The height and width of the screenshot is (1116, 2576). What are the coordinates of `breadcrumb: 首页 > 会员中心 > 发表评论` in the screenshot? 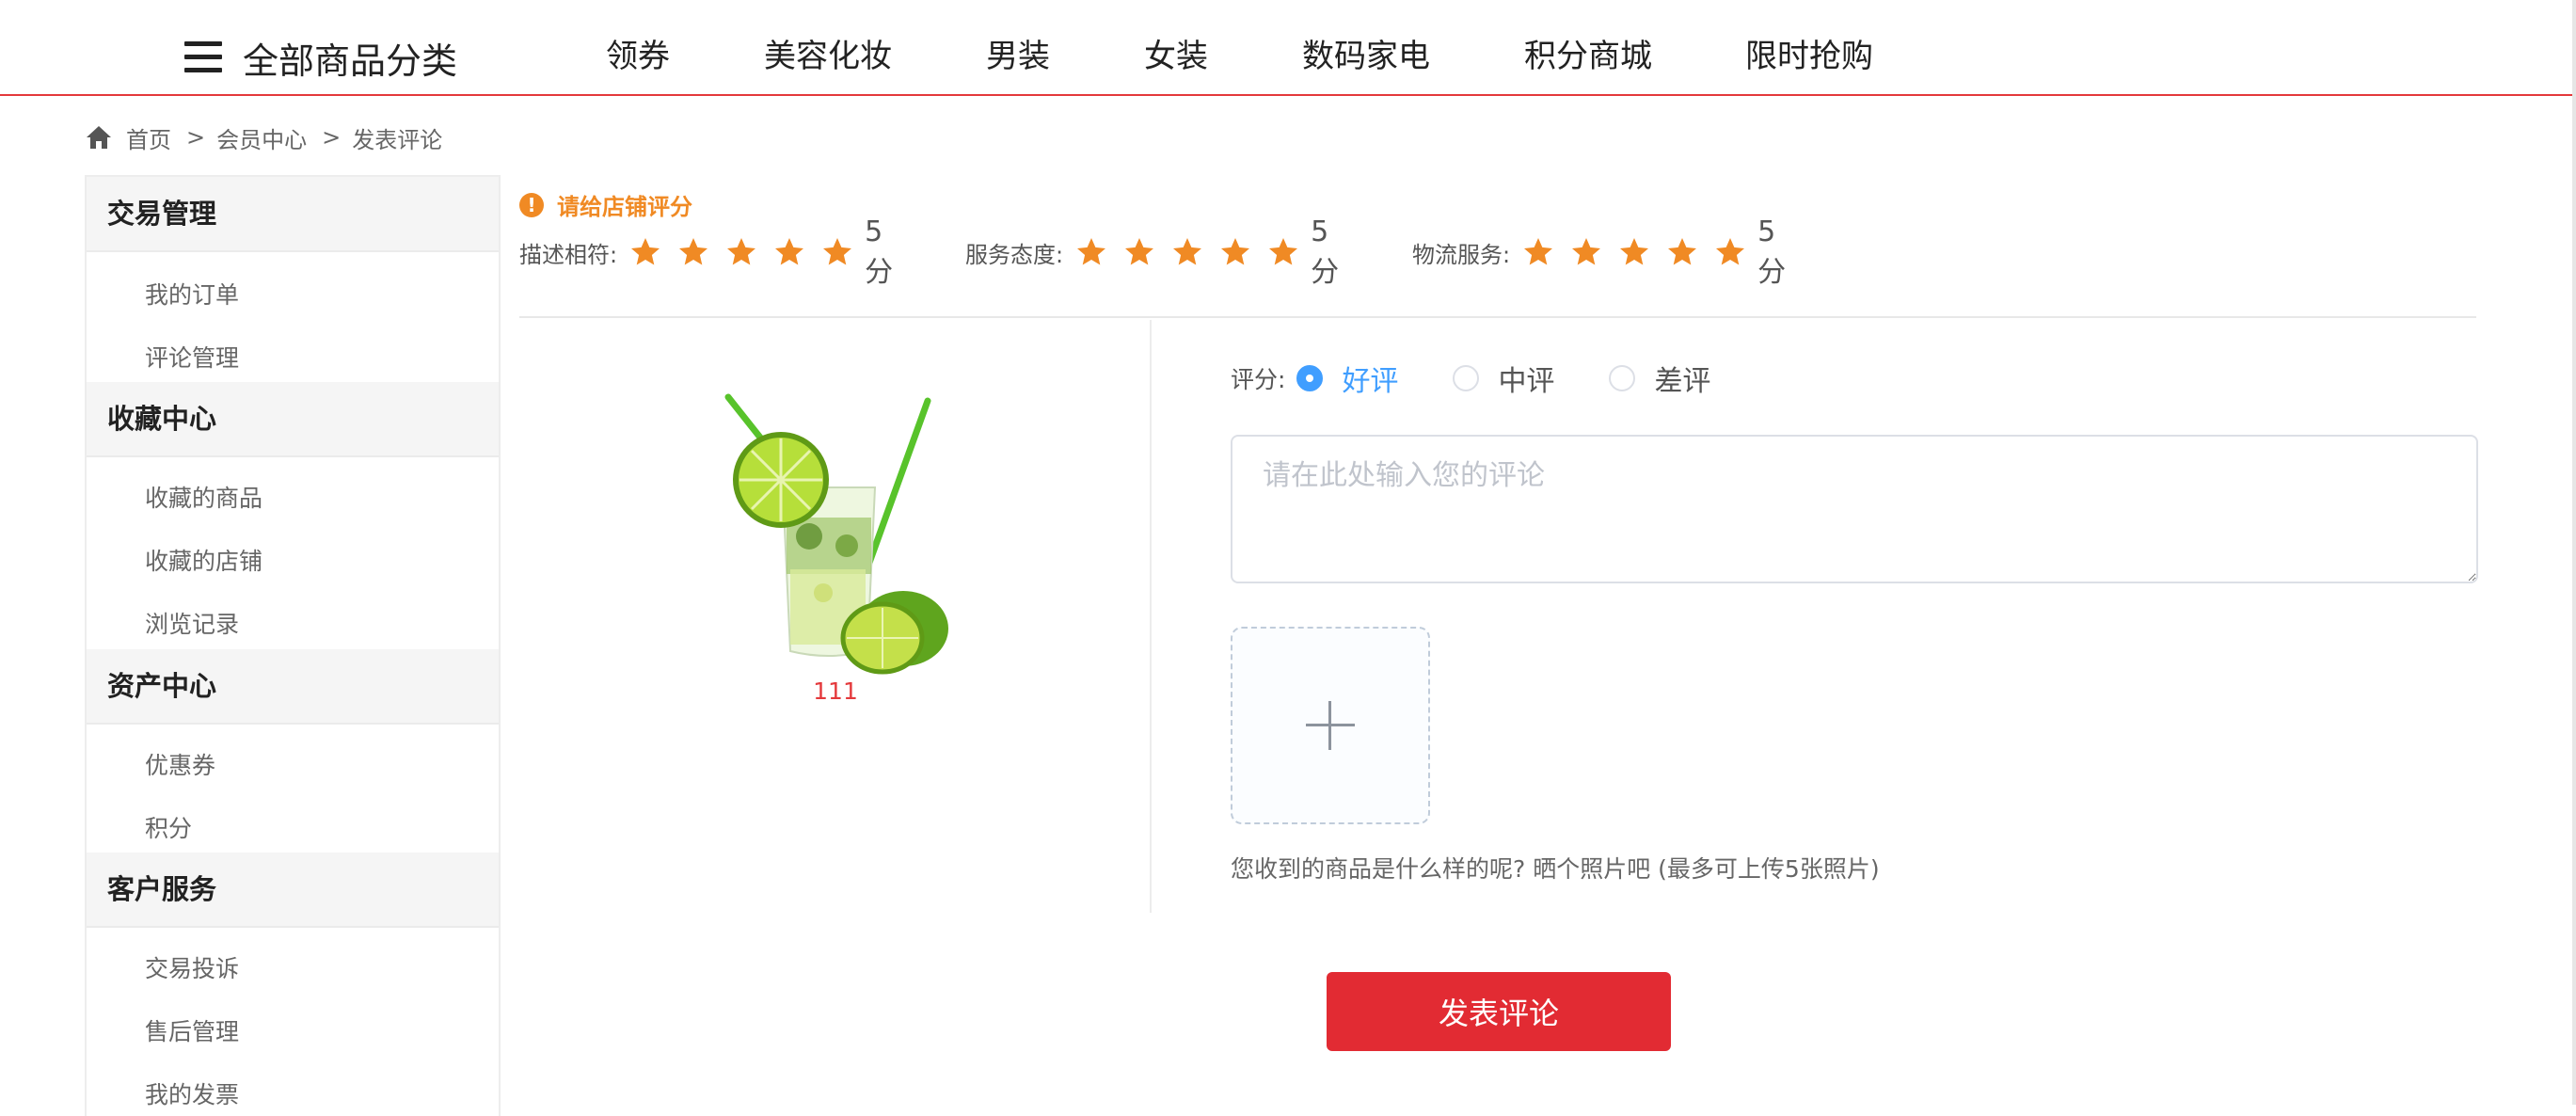 It's located at (263, 137).